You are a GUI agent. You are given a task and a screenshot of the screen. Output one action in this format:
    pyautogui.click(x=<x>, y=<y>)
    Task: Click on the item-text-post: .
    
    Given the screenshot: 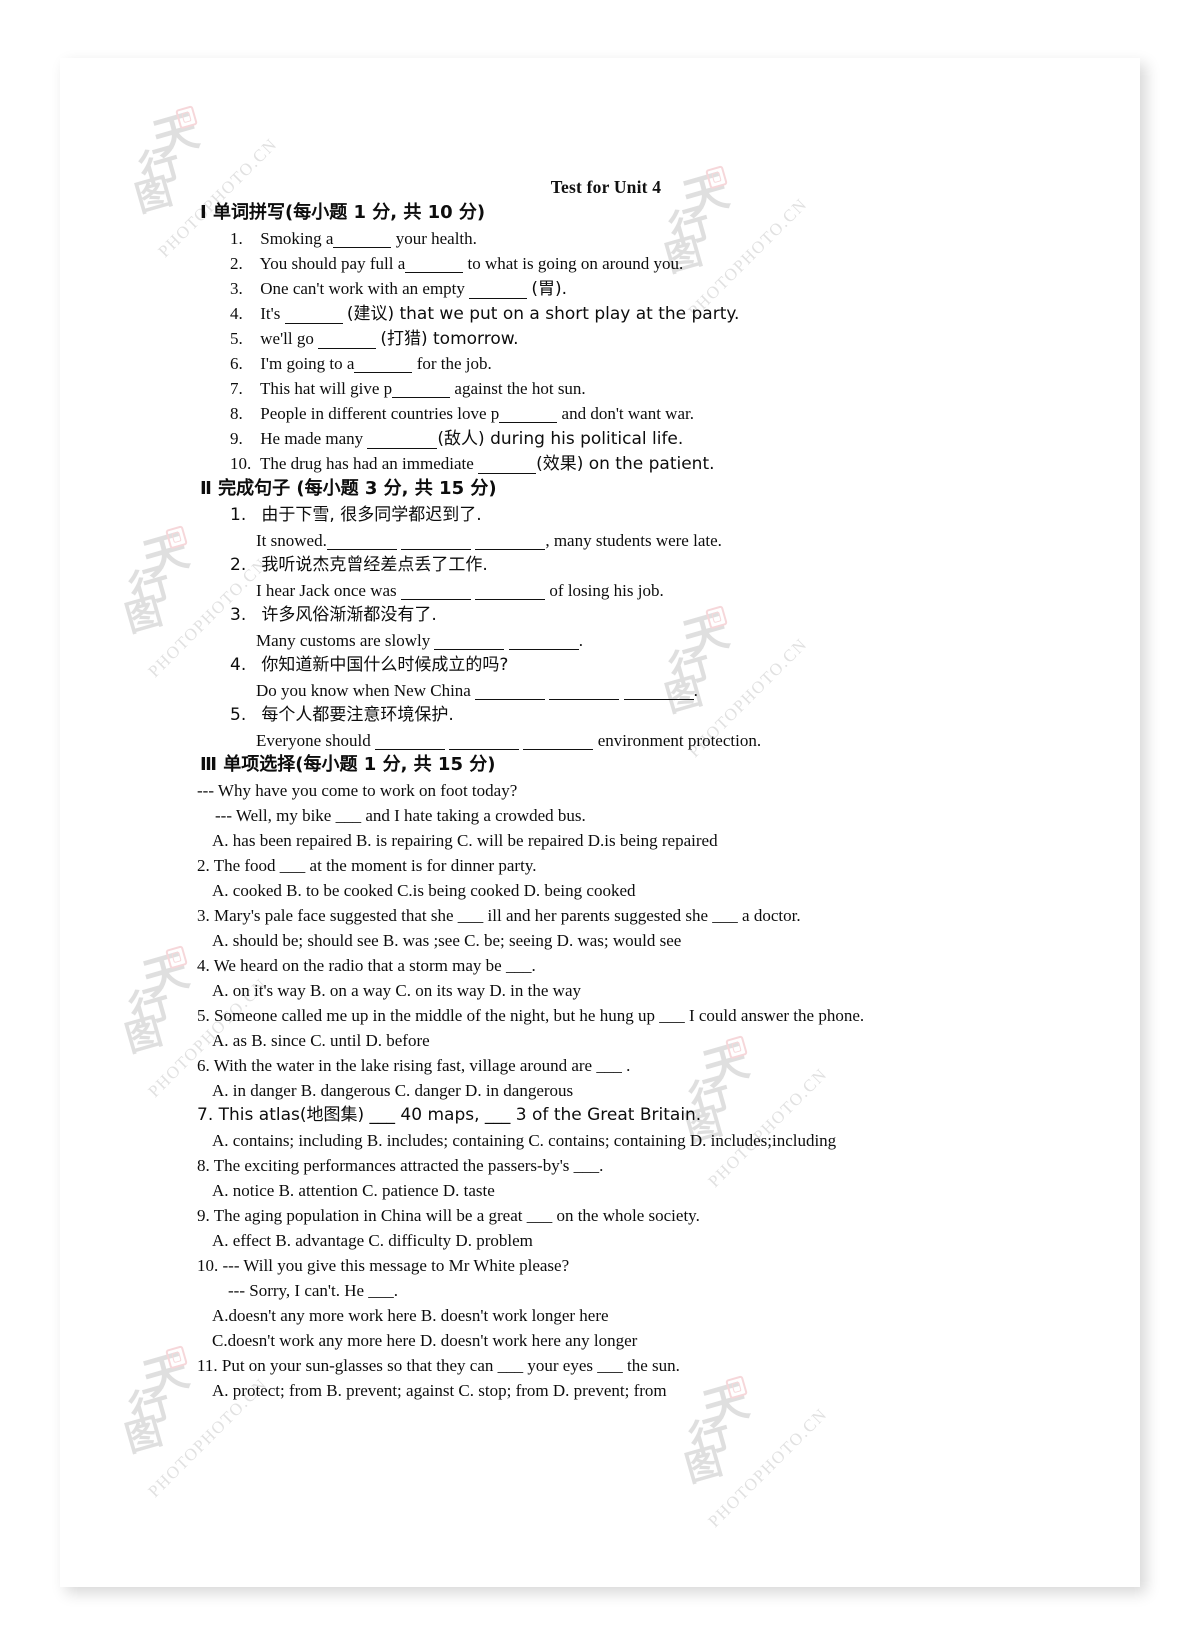 What is the action you would take?
    pyautogui.click(x=695, y=690)
    